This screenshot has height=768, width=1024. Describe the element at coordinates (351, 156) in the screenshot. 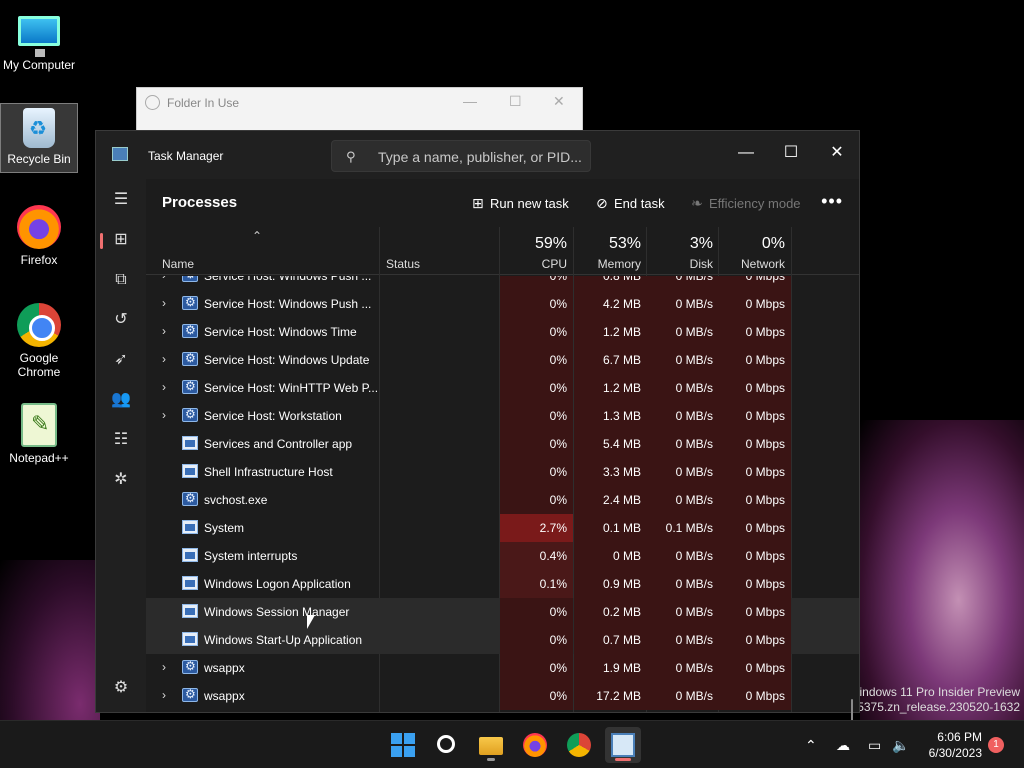

I see `search-icon: ⚲` at that location.